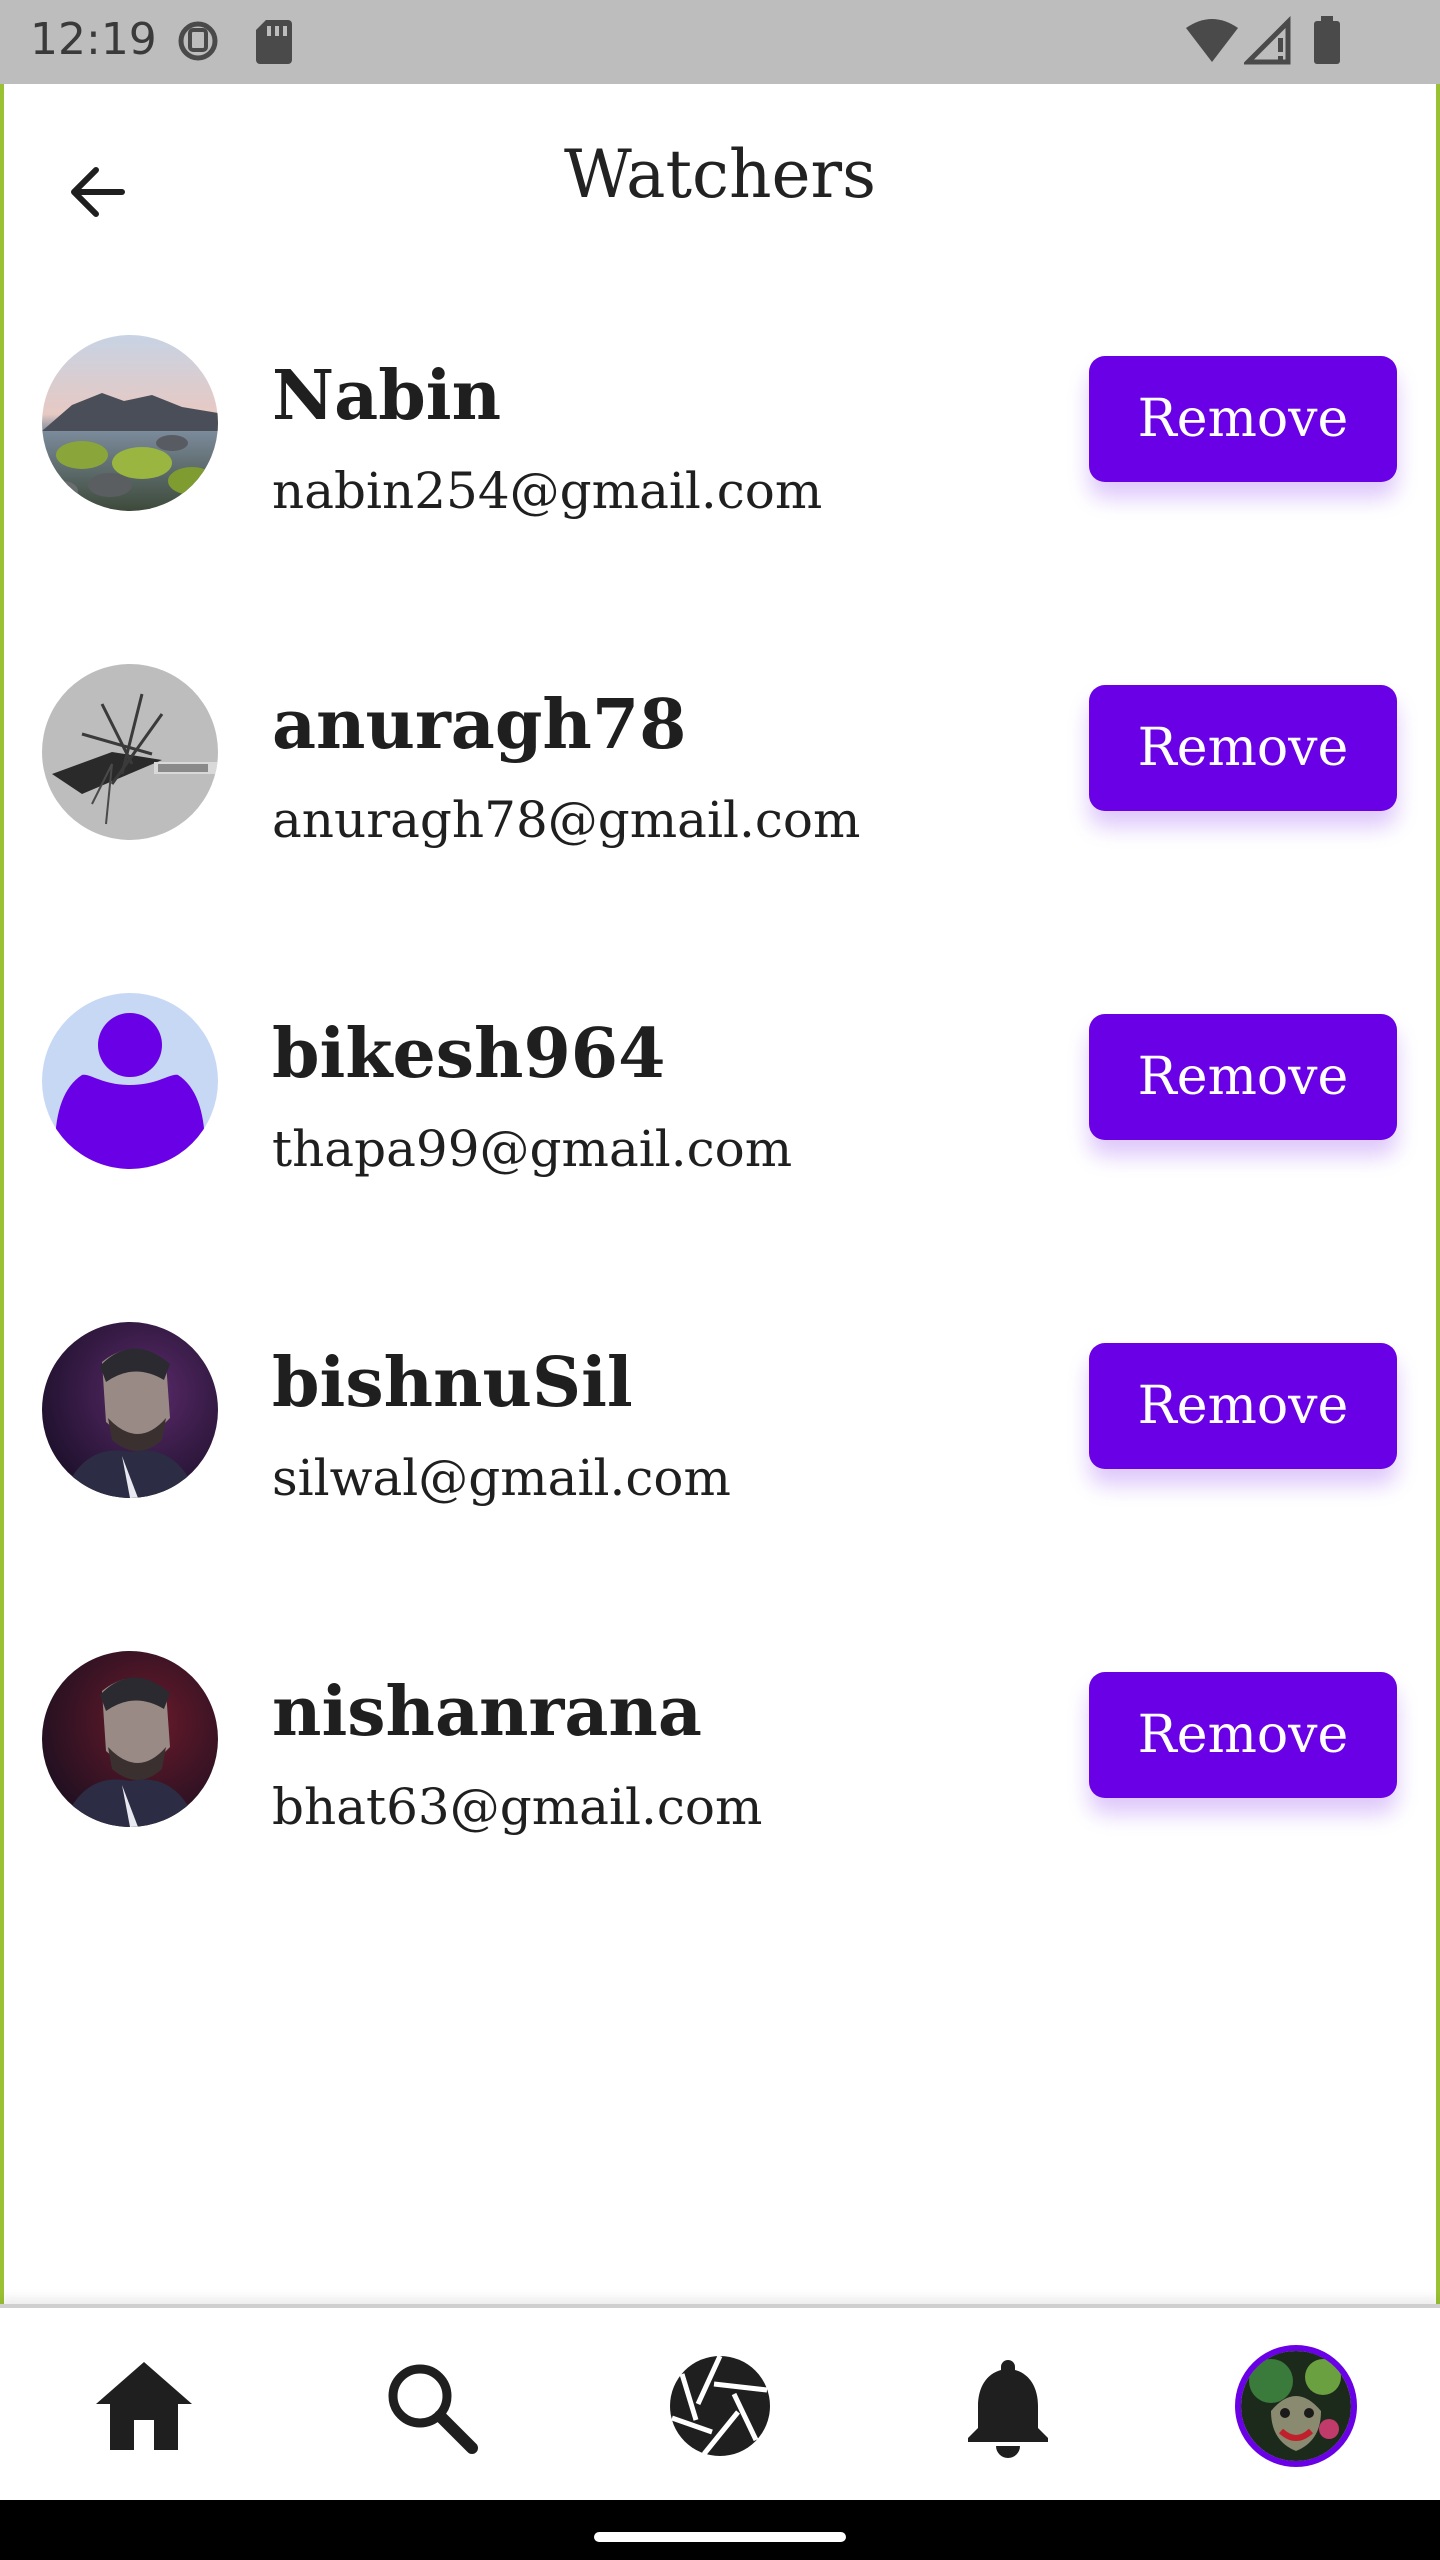 The width and height of the screenshot is (1440, 2560). What do you see at coordinates (274, 43) in the screenshot?
I see `sd-card-icon` at bounding box center [274, 43].